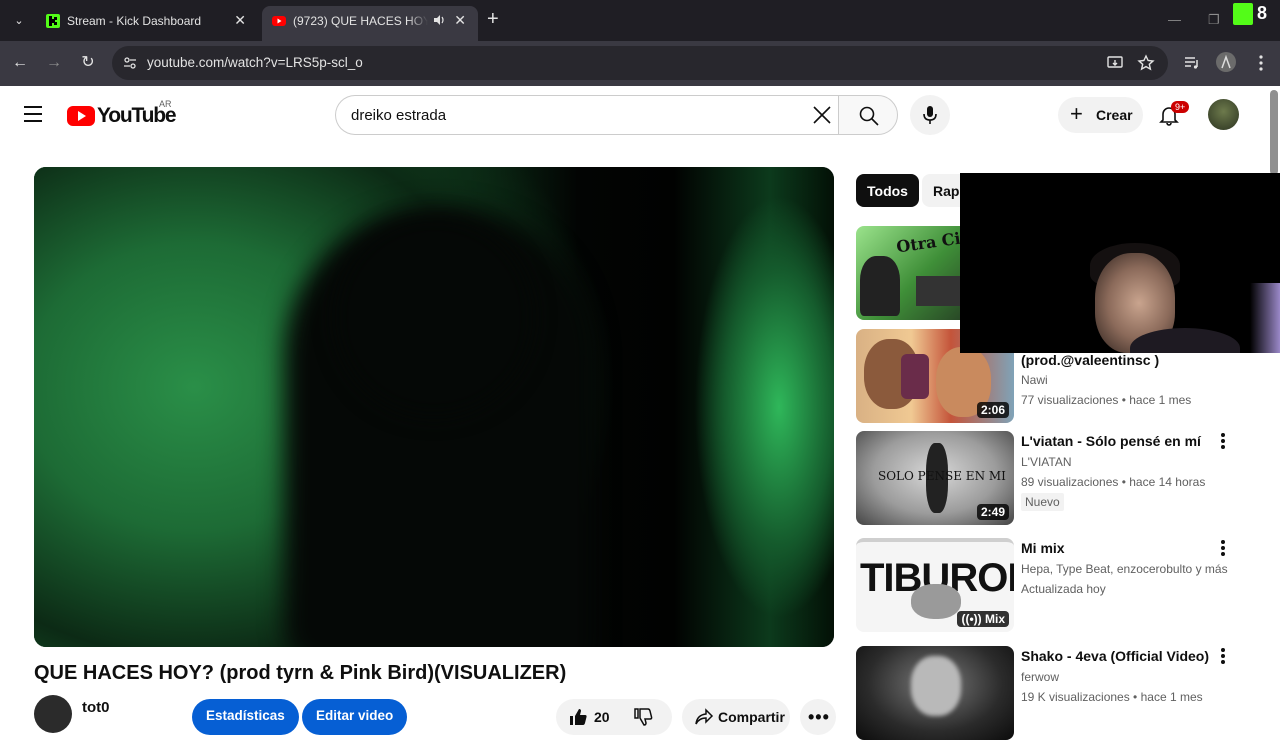 This screenshot has height=740, width=1280. What do you see at coordinates (1115, 656) in the screenshot?
I see `video-title: Shako - 4eva (Official Video)` at bounding box center [1115, 656].